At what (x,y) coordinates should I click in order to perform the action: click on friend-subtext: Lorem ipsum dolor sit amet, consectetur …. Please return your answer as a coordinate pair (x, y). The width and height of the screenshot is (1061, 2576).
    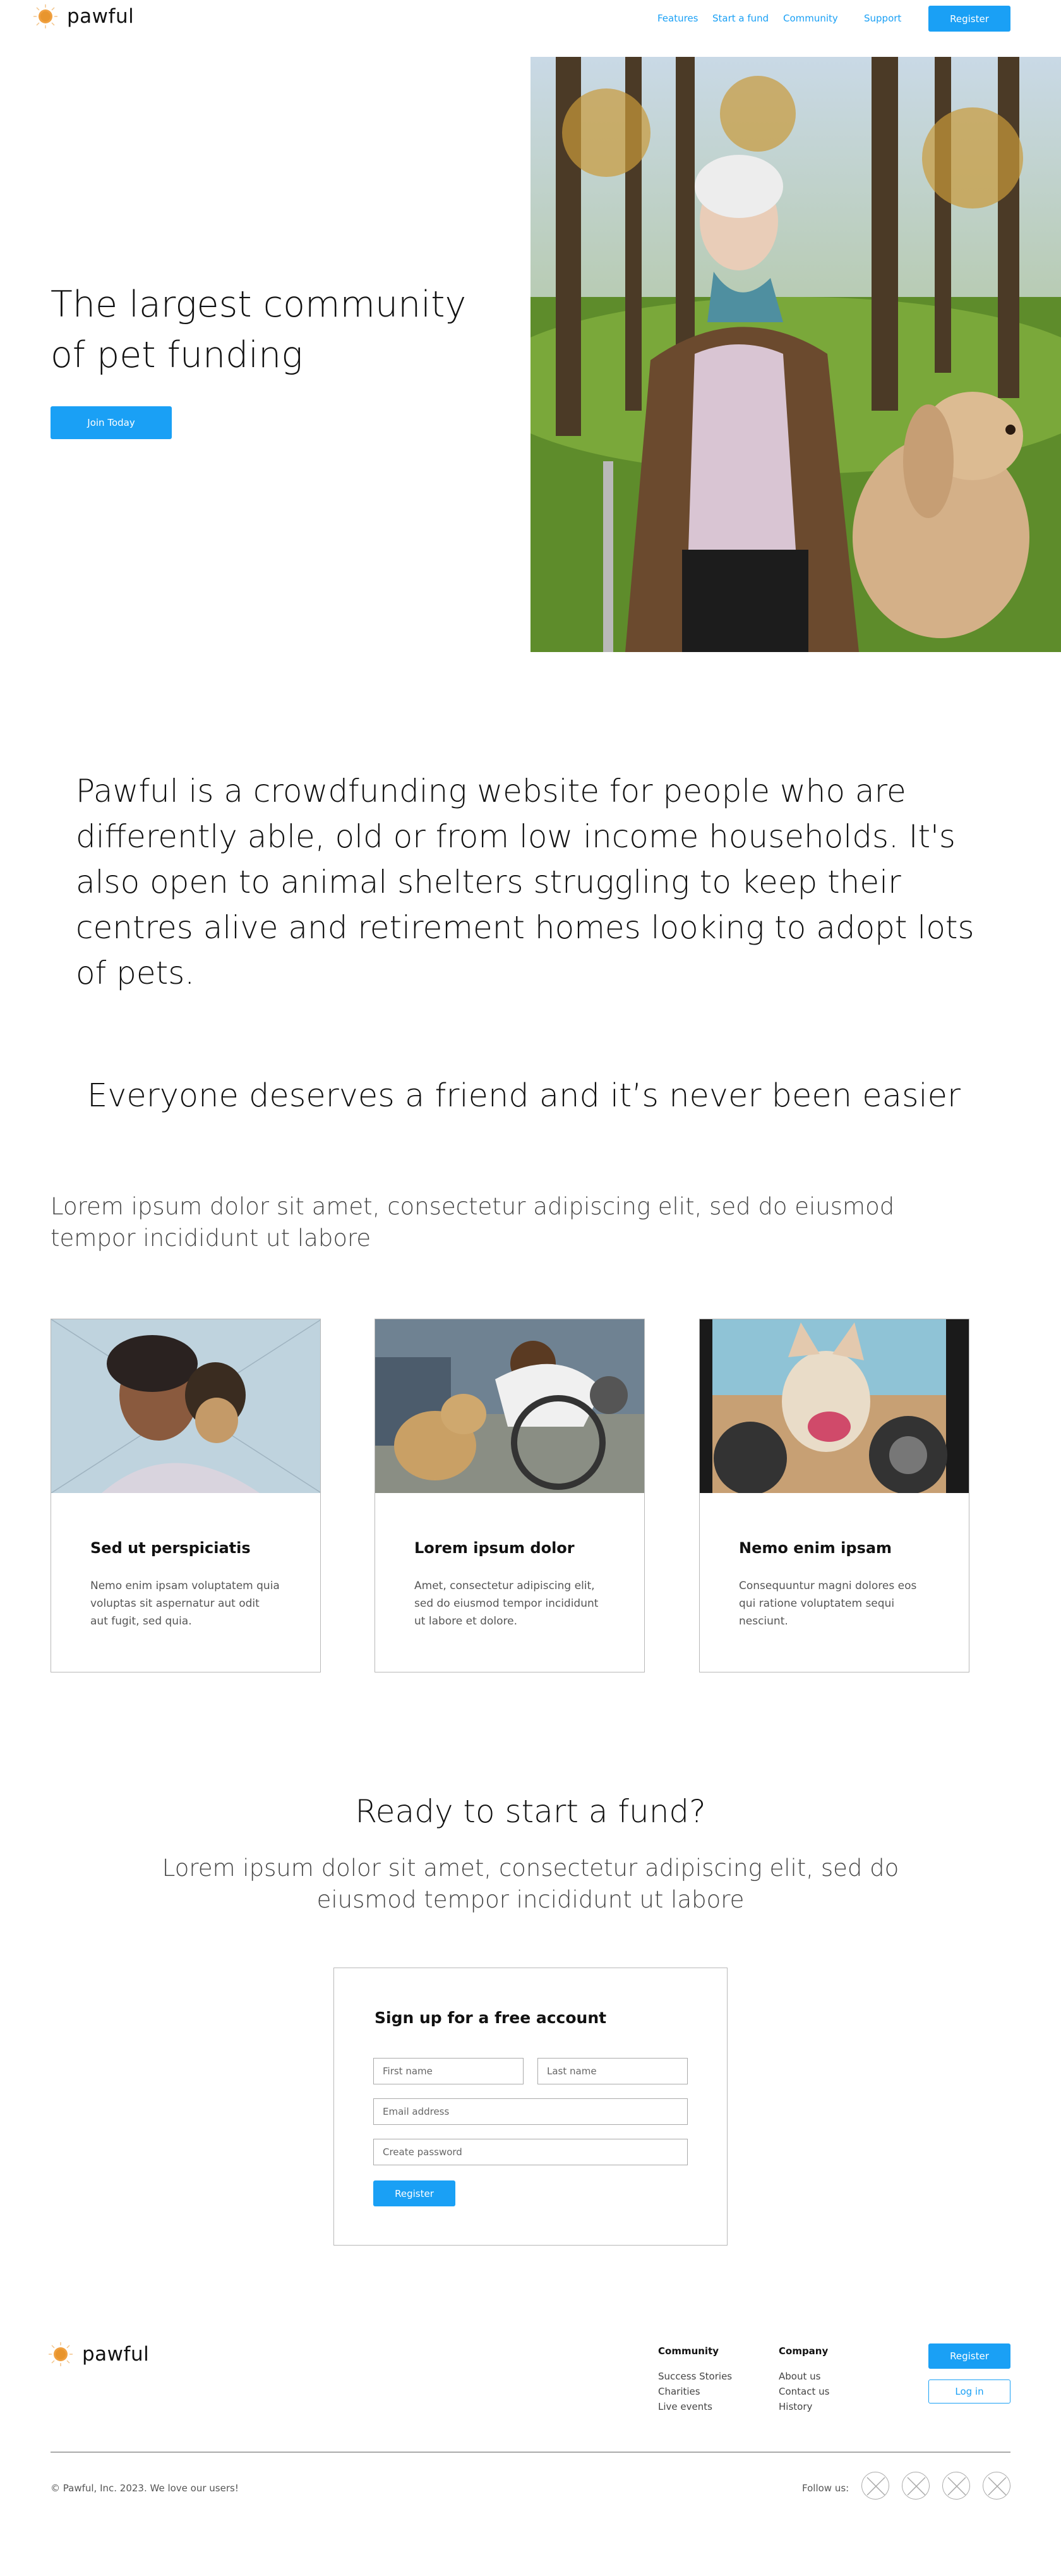
    Looking at the image, I should click on (473, 1222).